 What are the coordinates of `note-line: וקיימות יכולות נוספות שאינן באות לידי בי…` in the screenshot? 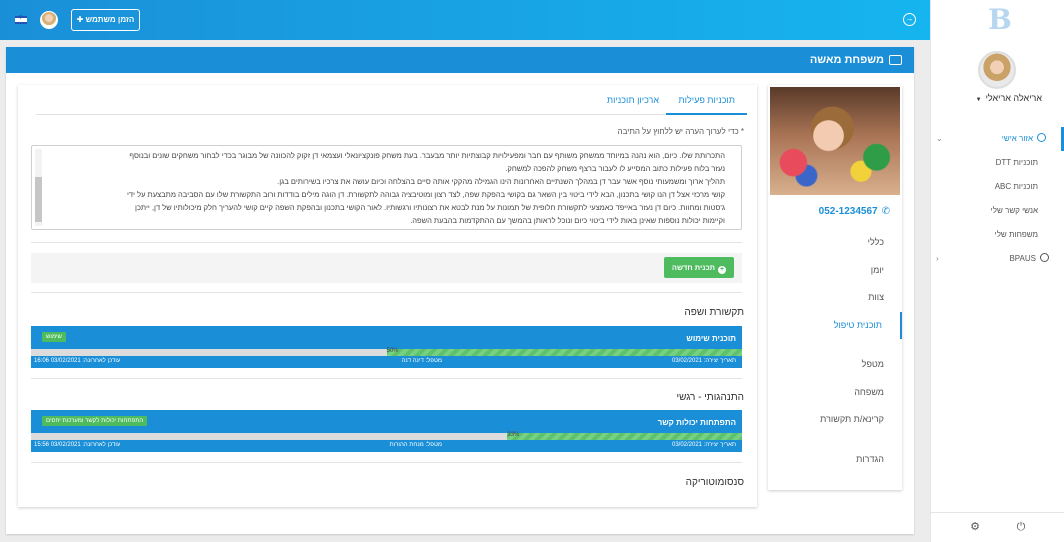 It's located at (567, 220).